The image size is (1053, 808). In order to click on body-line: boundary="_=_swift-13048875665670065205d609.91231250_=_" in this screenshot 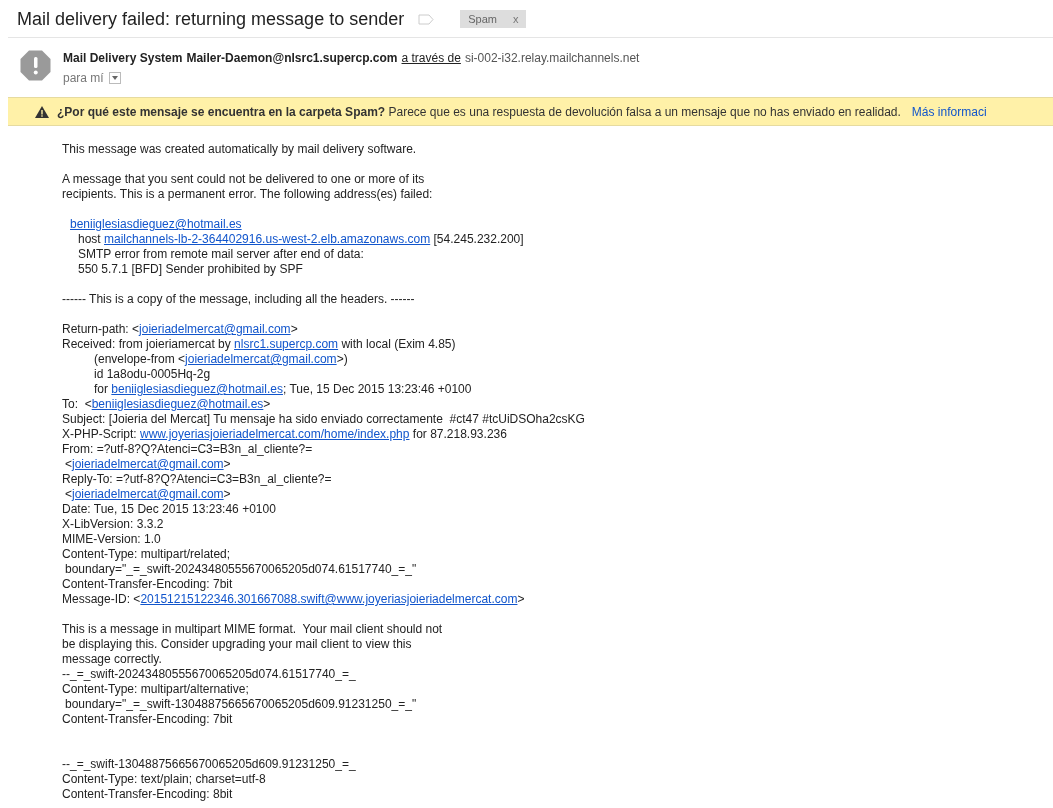, I will do `click(241, 704)`.